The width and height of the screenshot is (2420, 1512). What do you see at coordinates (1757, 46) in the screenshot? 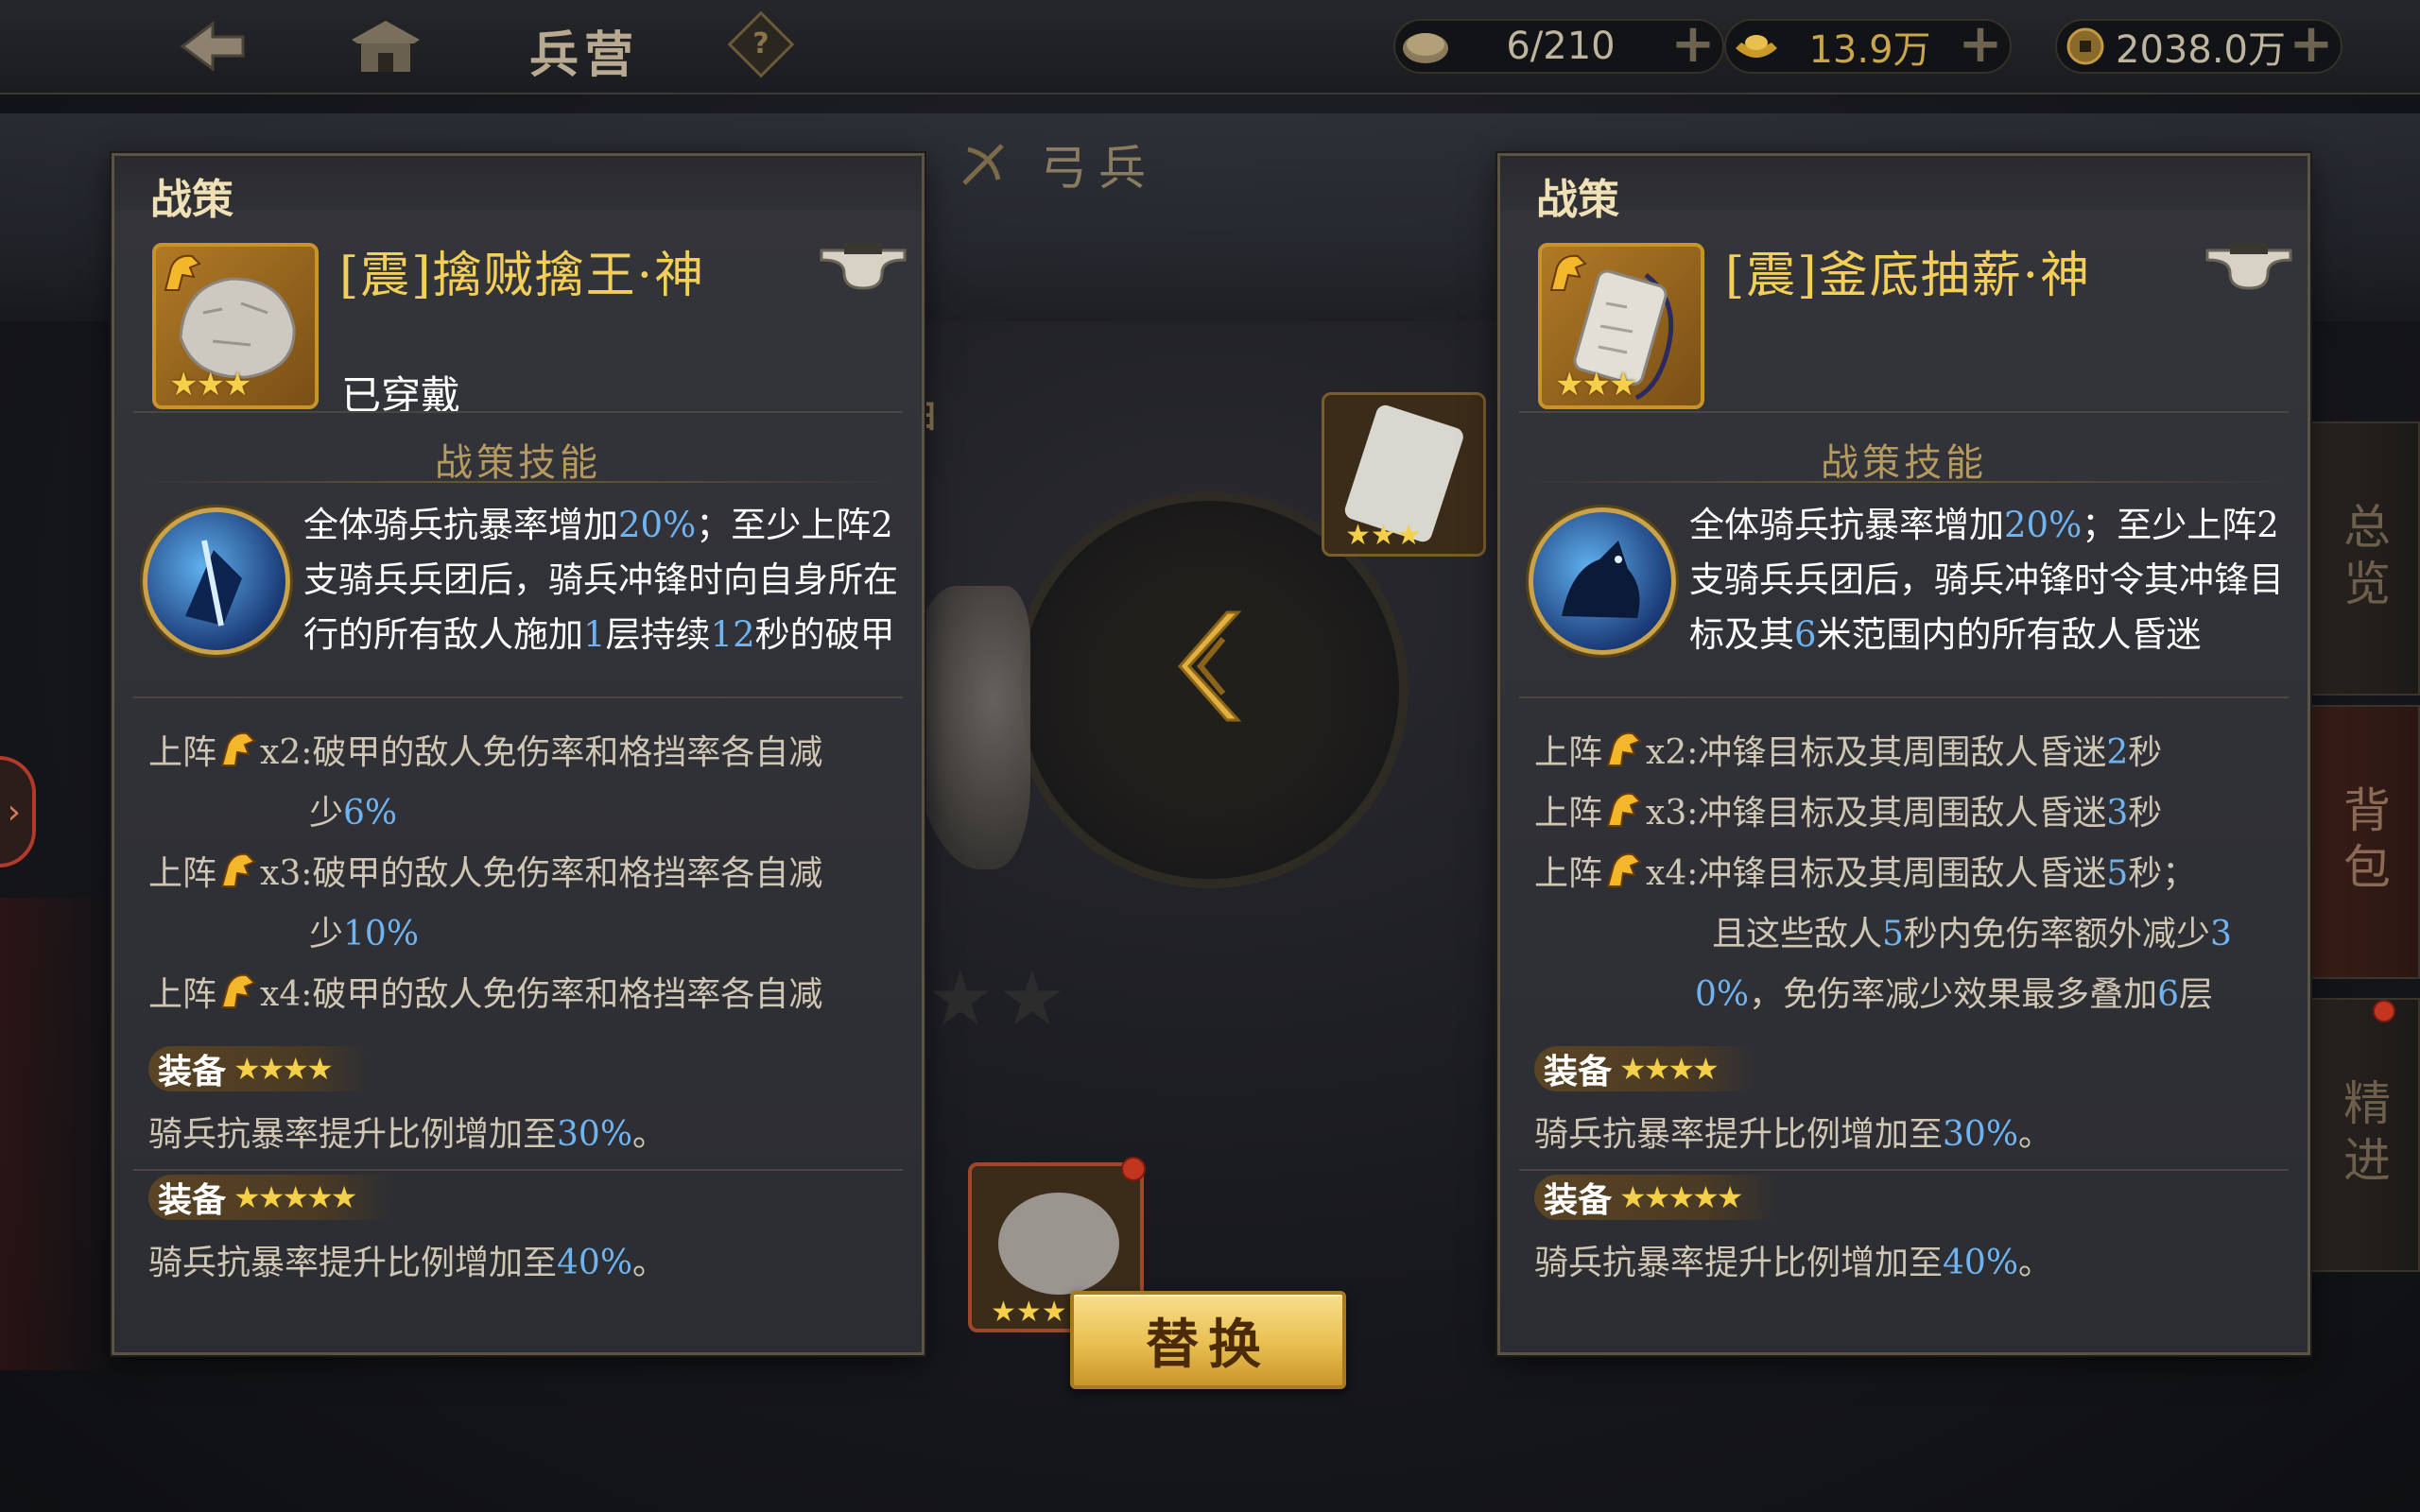
I see `gold-ingot-icon` at bounding box center [1757, 46].